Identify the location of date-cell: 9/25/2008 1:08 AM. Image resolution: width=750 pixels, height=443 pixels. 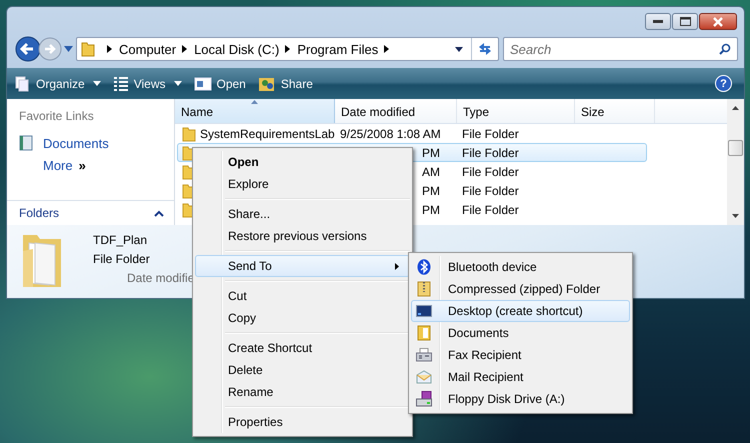
(390, 133).